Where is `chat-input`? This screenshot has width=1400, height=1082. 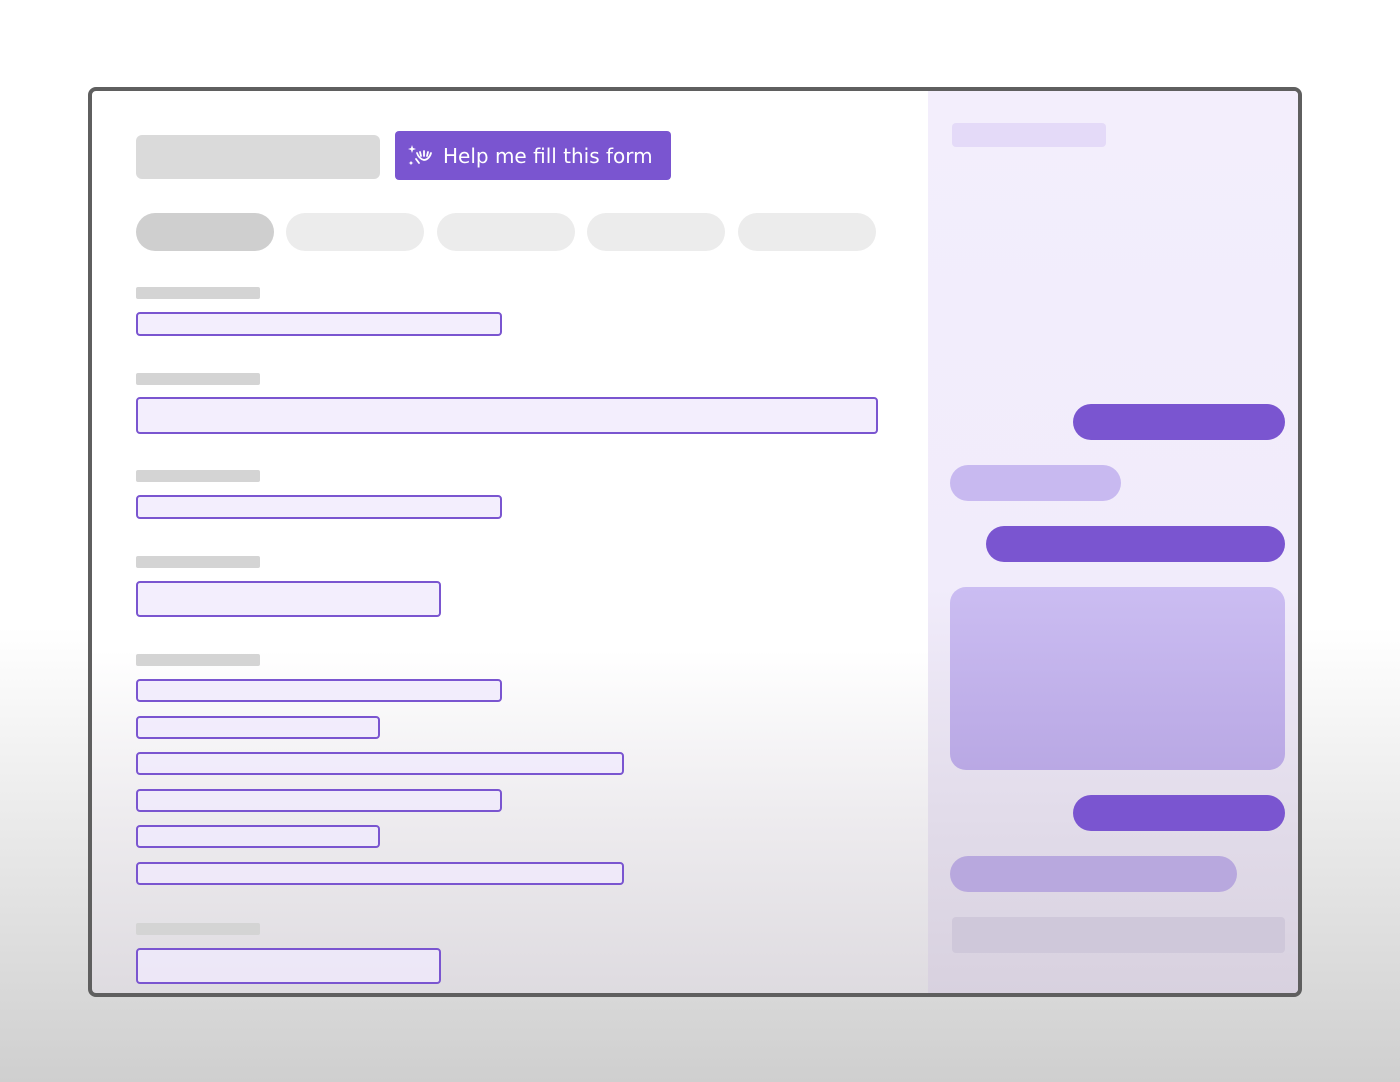 chat-input is located at coordinates (1118, 935).